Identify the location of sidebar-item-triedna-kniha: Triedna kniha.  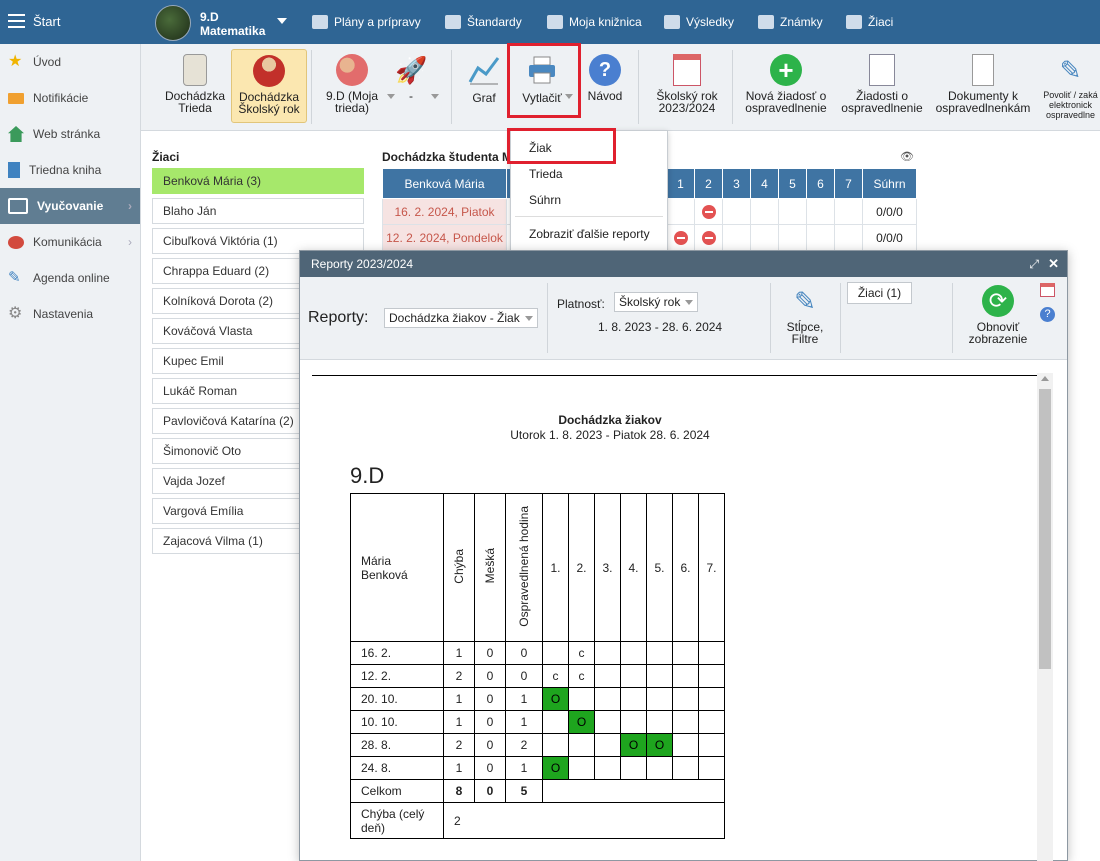
(70, 170).